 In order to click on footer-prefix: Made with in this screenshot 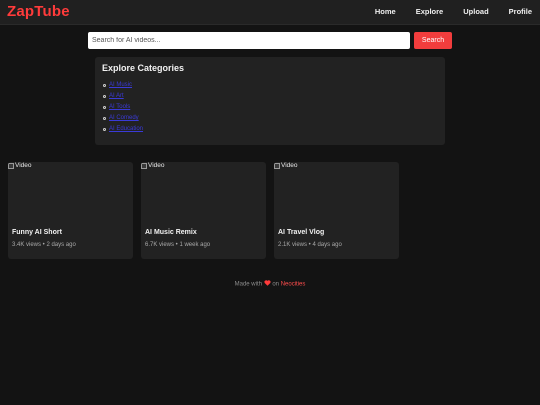, I will do `click(248, 284)`.